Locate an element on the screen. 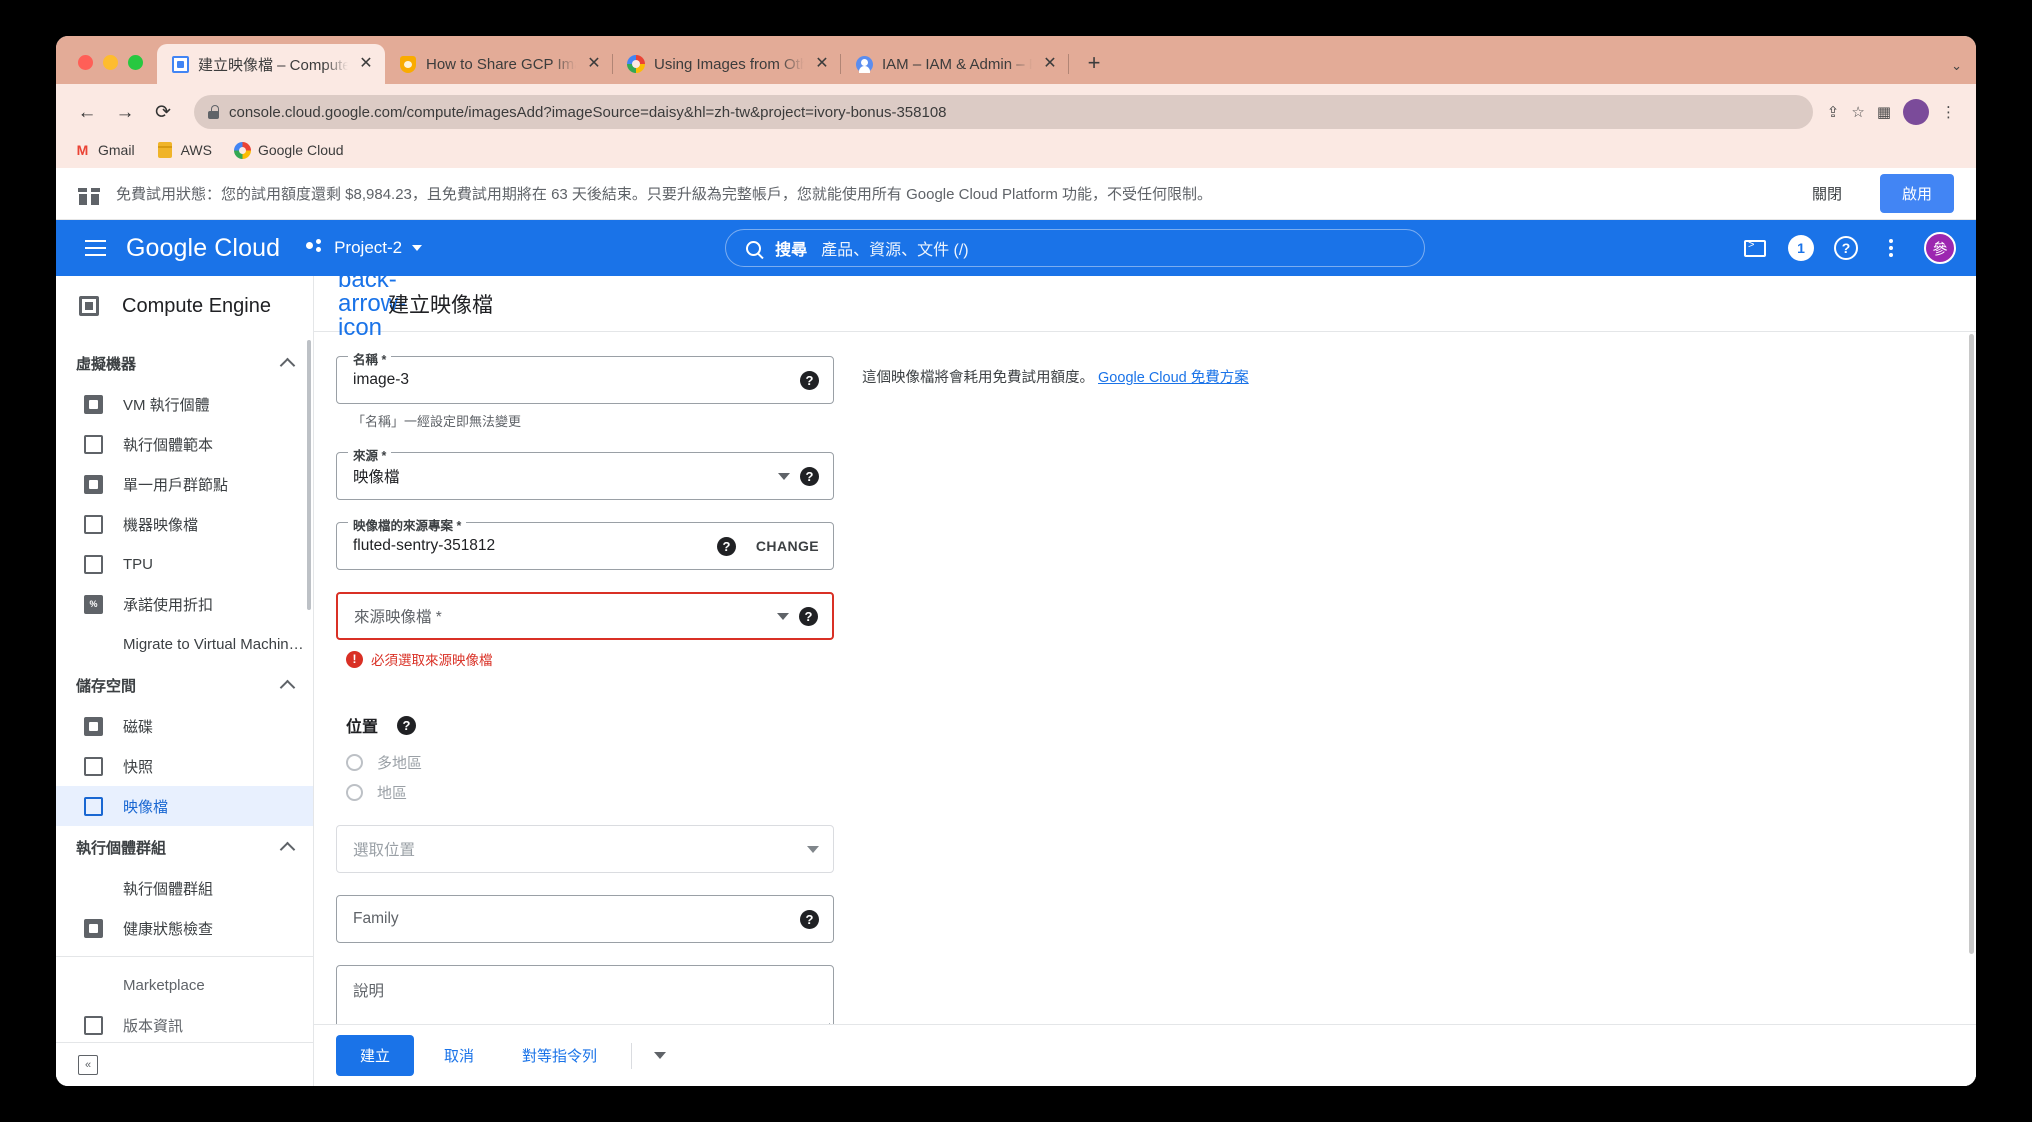 This screenshot has height=1122, width=2032. free-program-link: Google Cloud 免費方案 is located at coordinates (1173, 378).